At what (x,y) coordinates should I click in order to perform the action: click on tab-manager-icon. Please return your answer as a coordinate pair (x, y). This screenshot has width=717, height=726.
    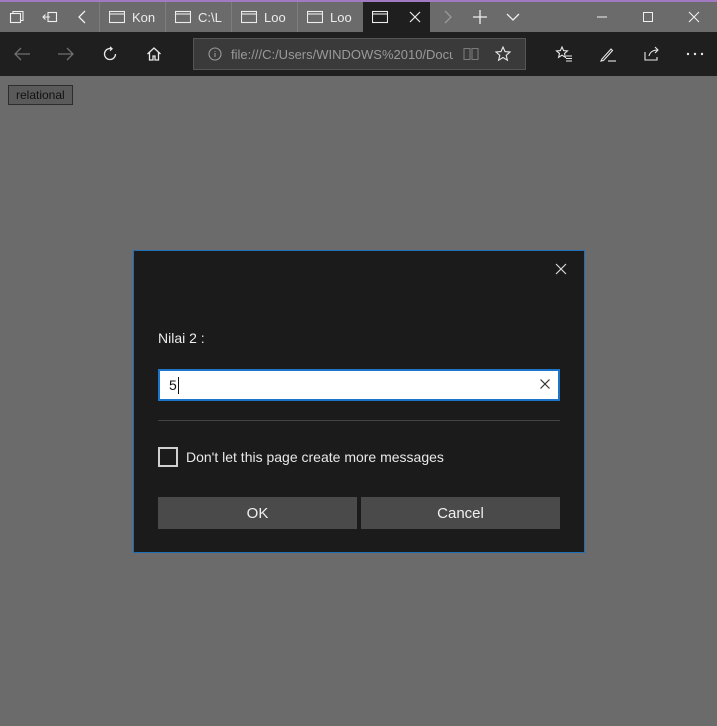
    Looking at the image, I should click on (16, 17).